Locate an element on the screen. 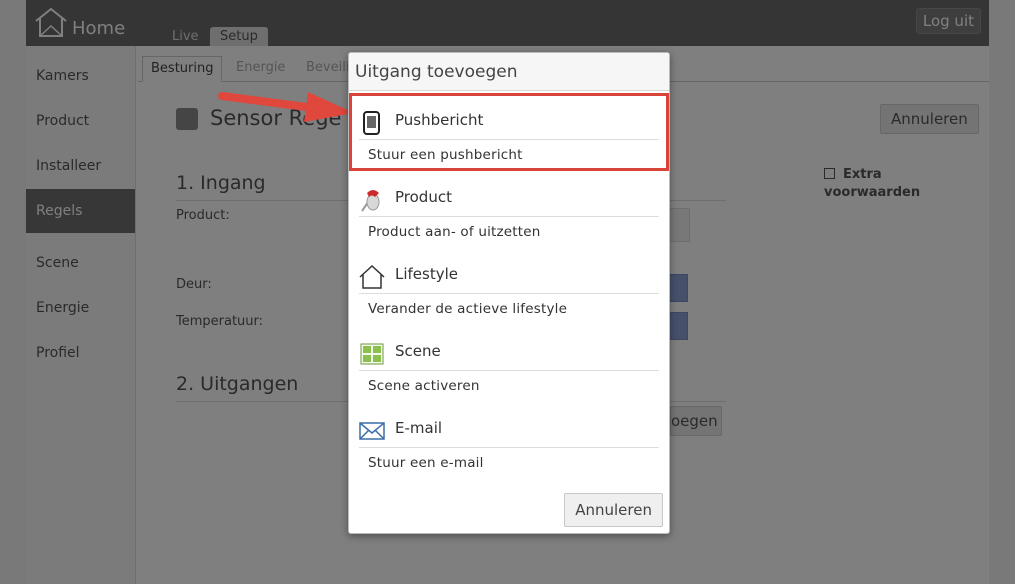  envelope-icon is located at coordinates (372, 431).